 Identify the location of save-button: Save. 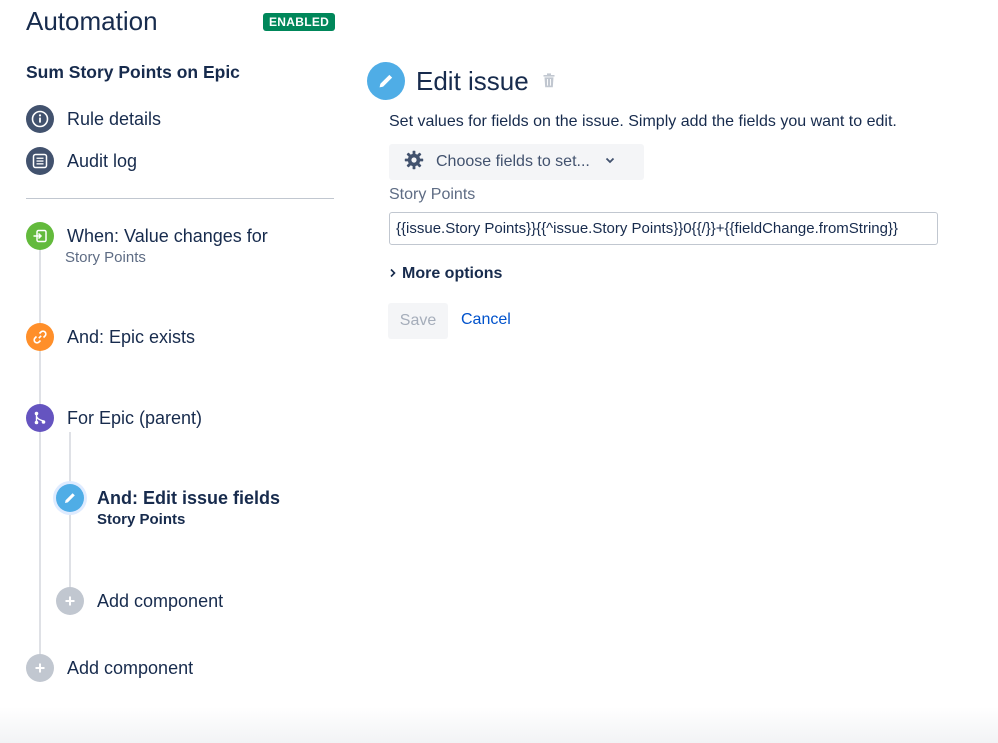
(418, 321).